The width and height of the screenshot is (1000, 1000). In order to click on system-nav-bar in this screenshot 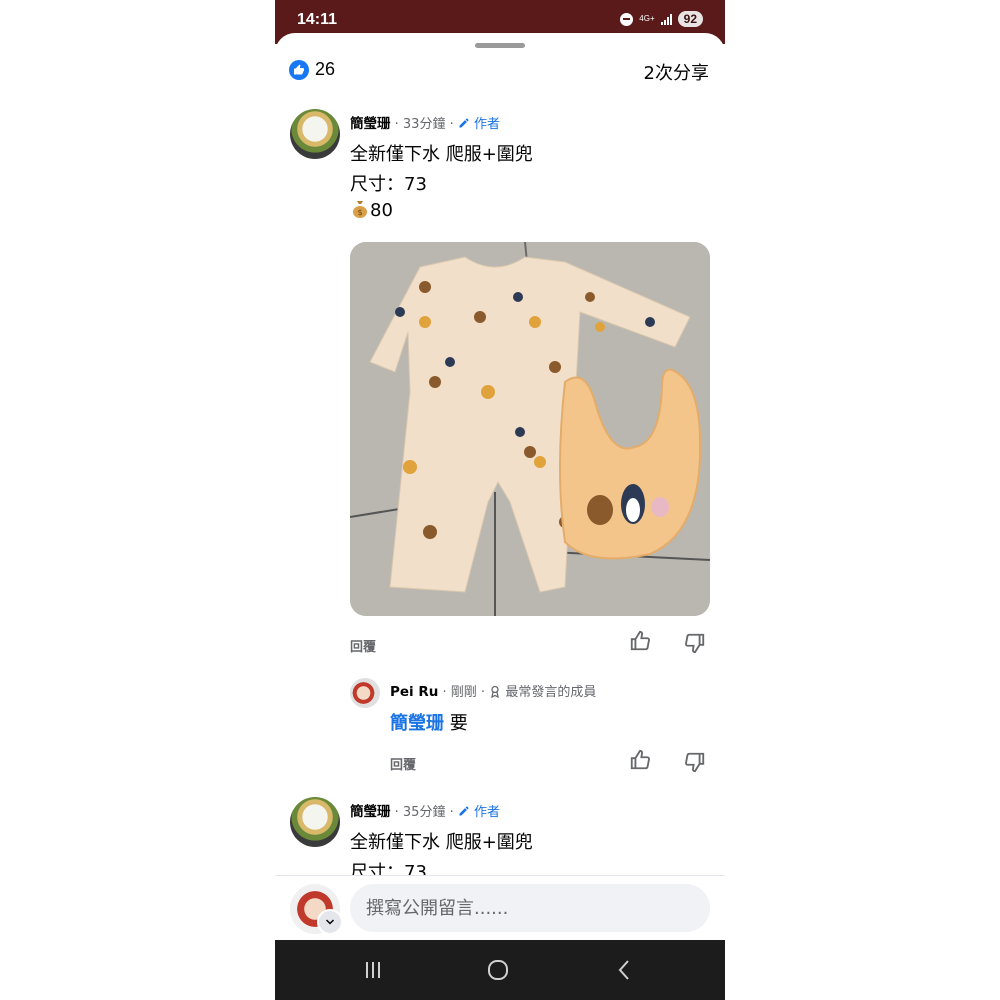, I will do `click(500, 970)`.